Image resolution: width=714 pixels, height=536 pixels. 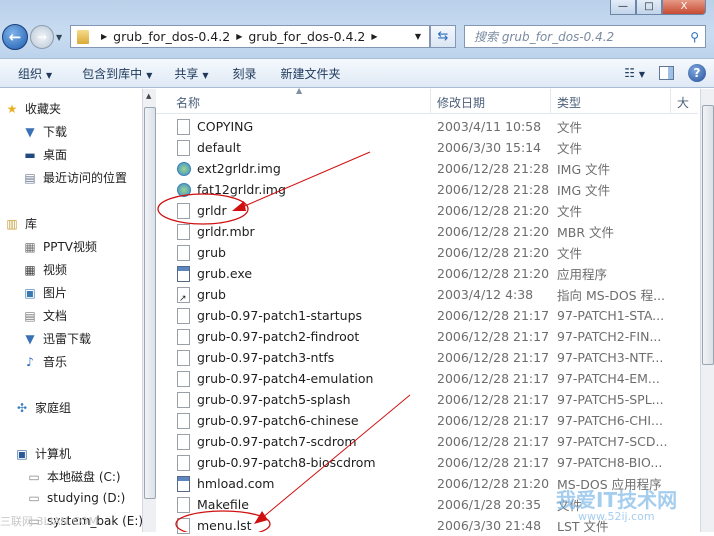 I want to click on back-button: ←, so click(x=15, y=37).